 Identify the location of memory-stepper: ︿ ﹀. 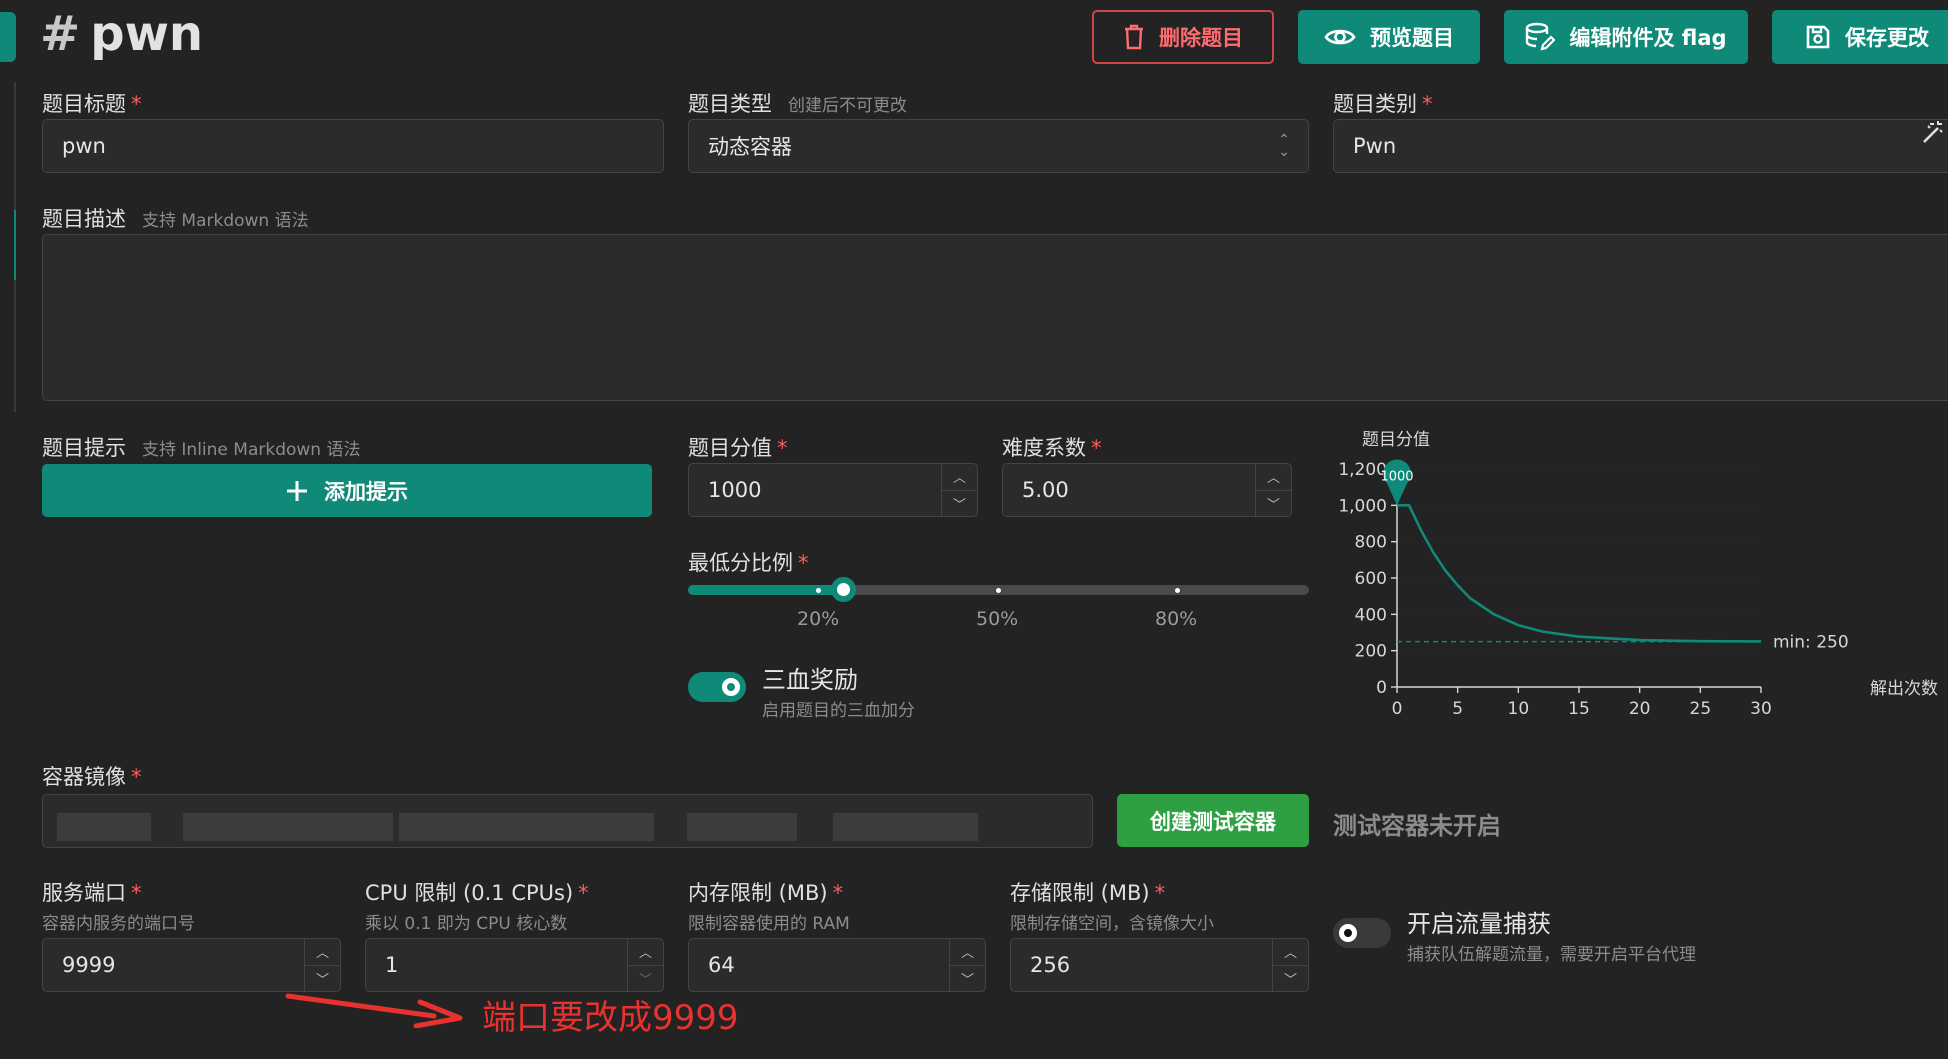
(967, 965).